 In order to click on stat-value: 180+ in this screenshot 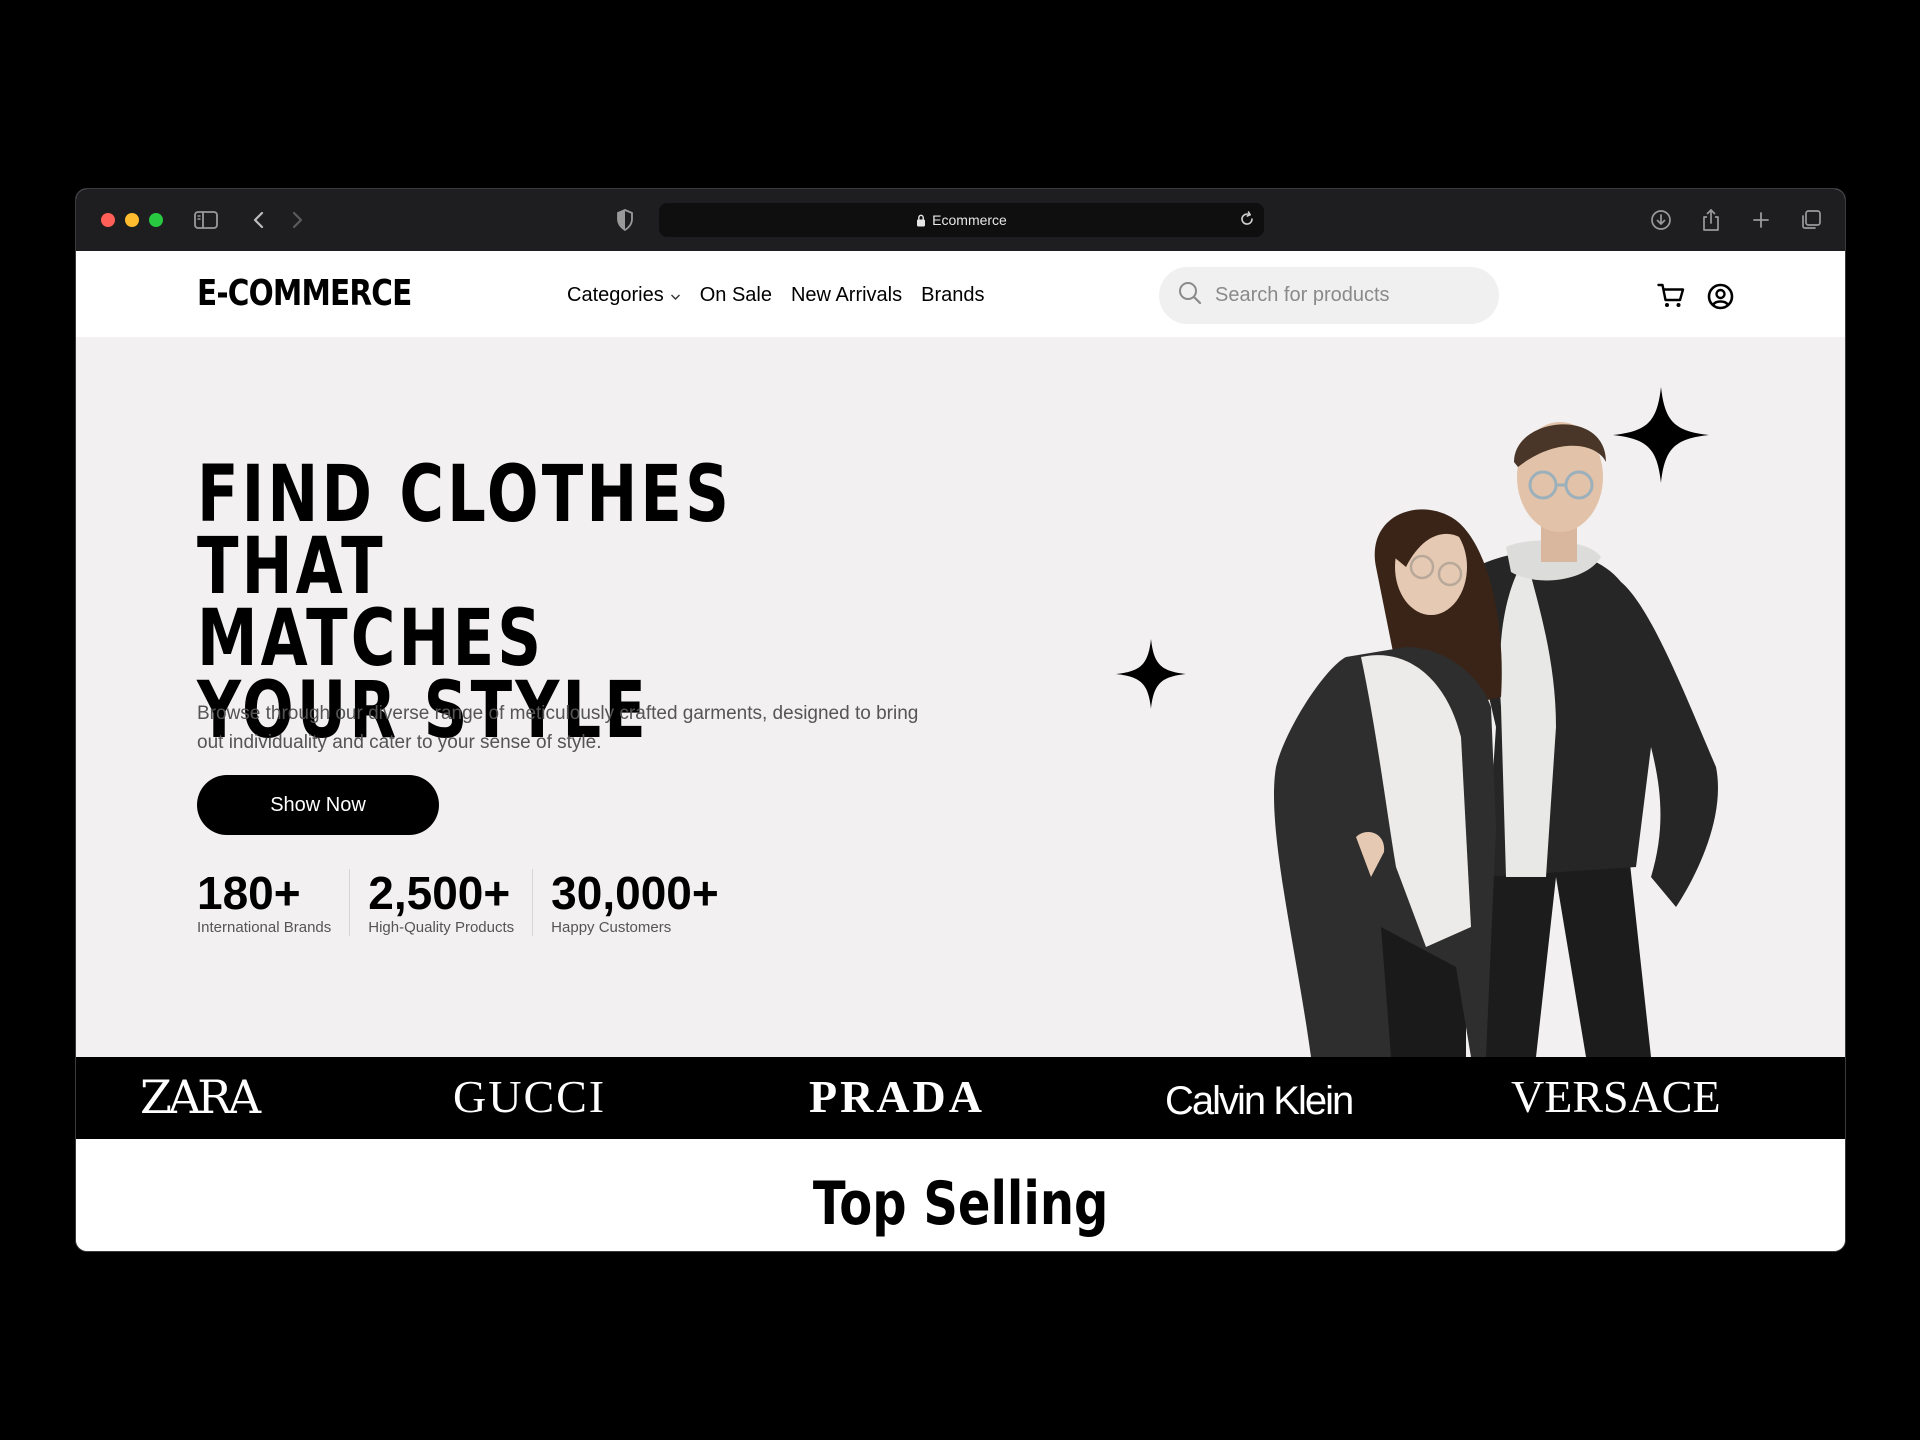, I will do `click(249, 893)`.